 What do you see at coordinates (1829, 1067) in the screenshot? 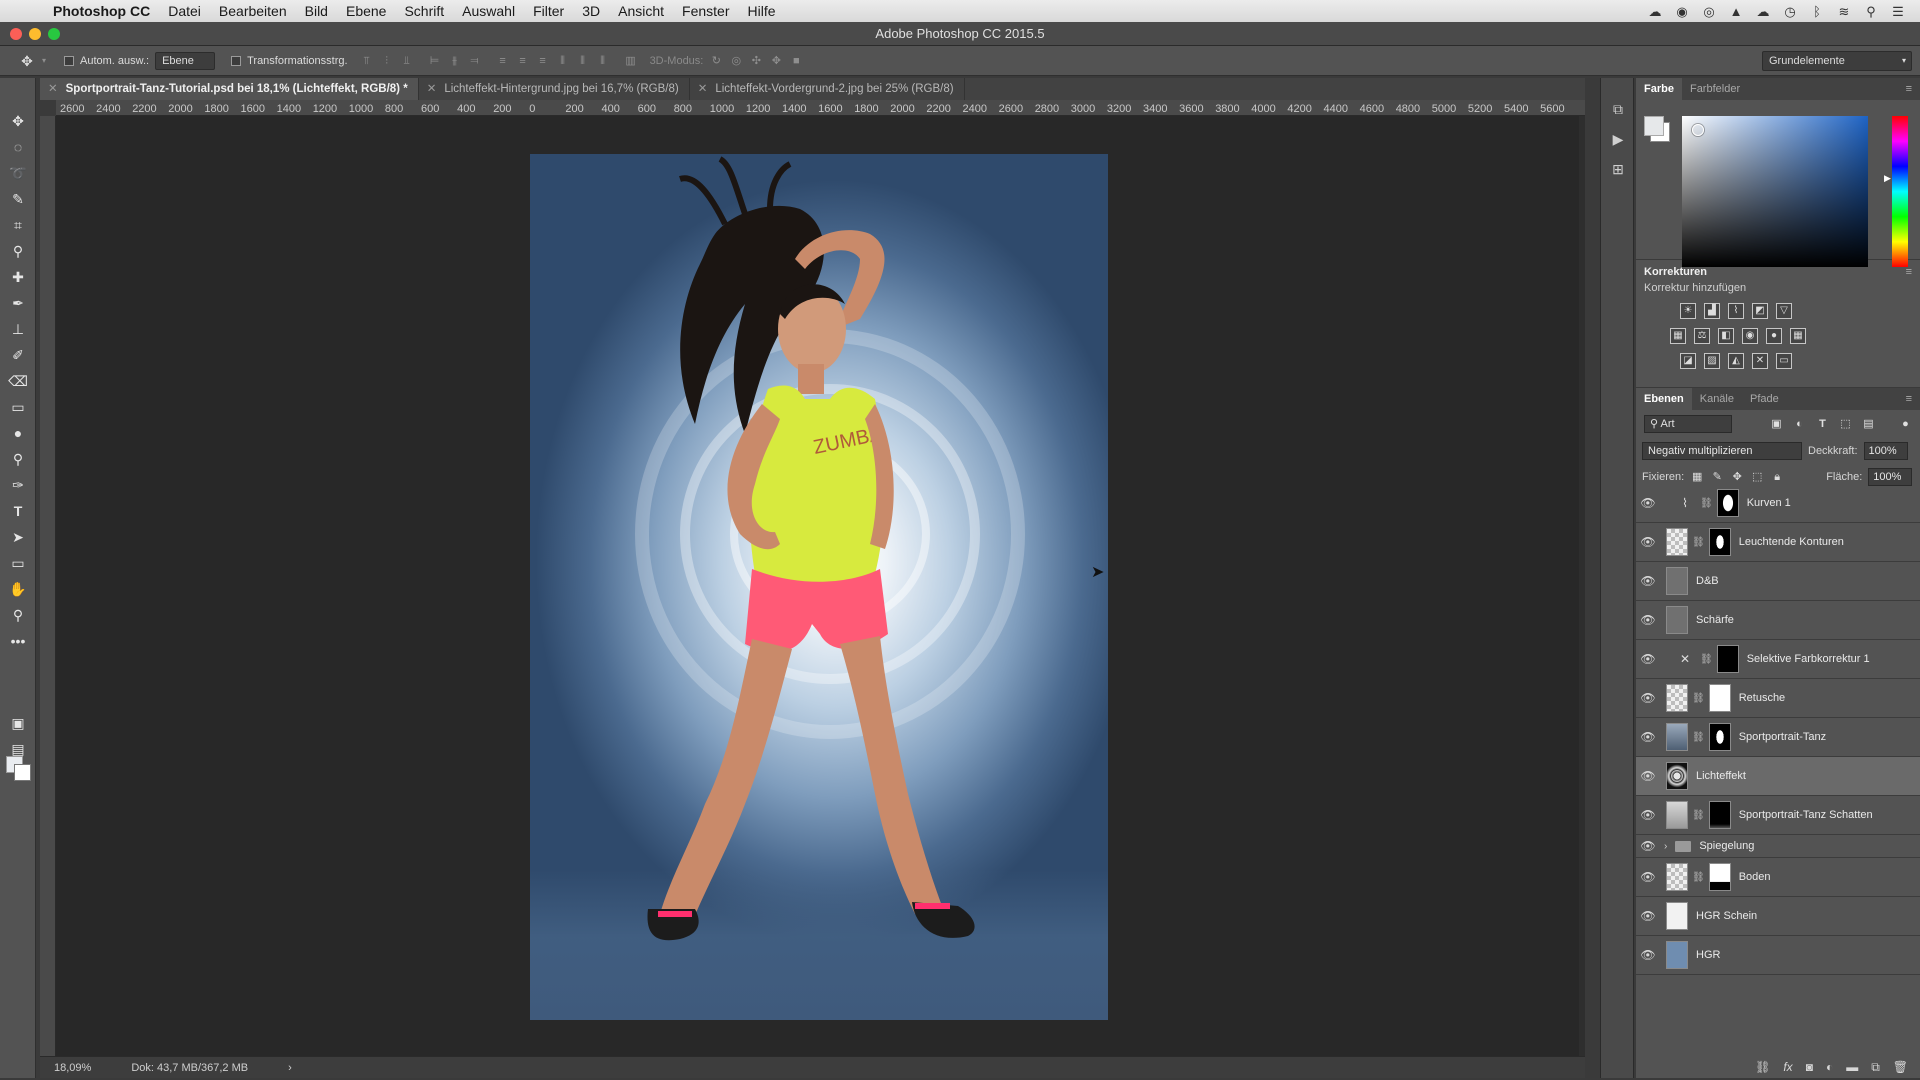
I see `new-adjustment-icon: ◐` at bounding box center [1829, 1067].